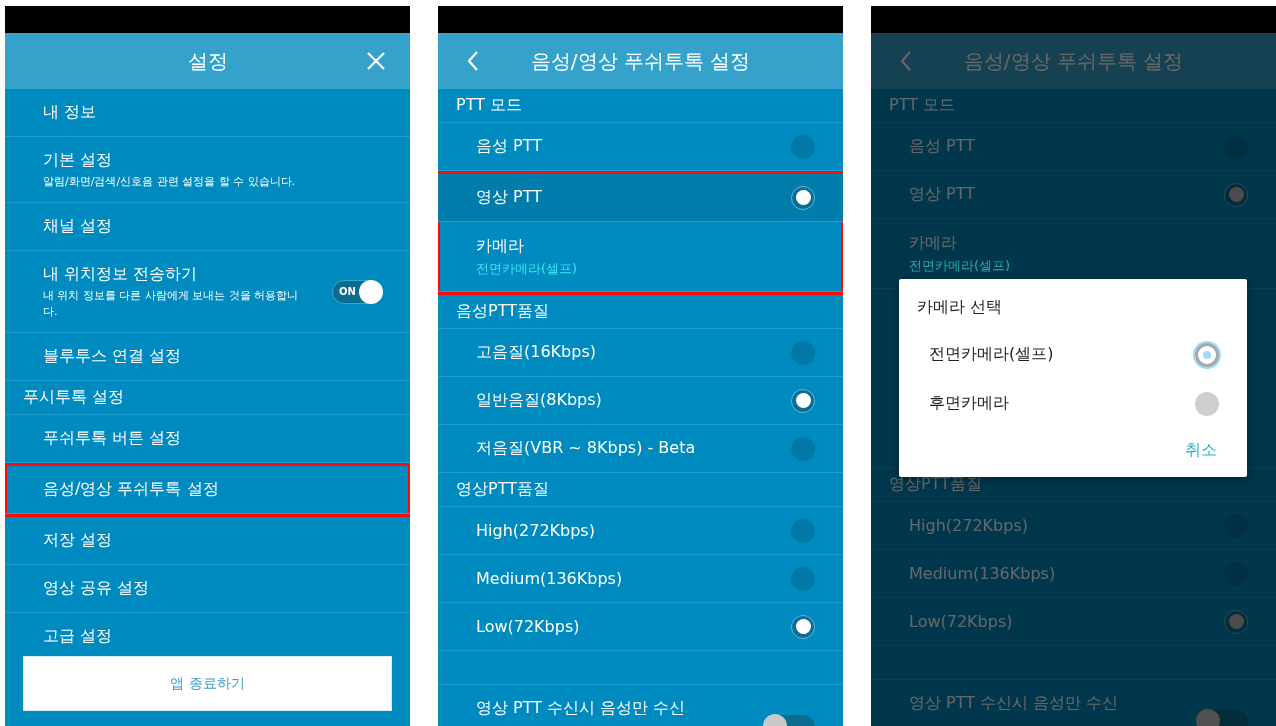 The width and height of the screenshot is (1276, 726). I want to click on item-label: 영상 공유 설정, so click(96, 588).